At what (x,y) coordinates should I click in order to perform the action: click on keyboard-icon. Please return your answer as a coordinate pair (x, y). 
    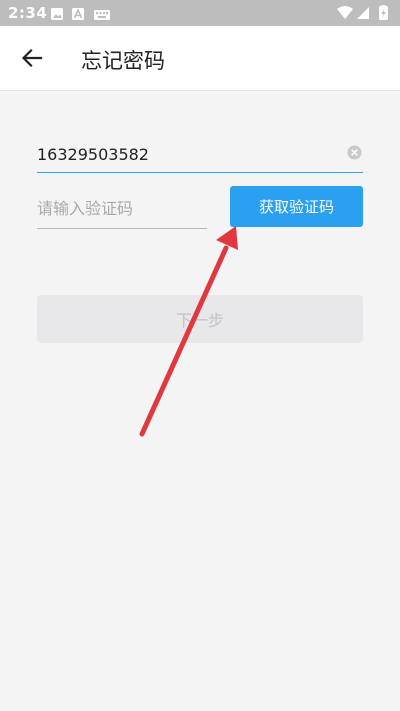
    Looking at the image, I should click on (102, 15).